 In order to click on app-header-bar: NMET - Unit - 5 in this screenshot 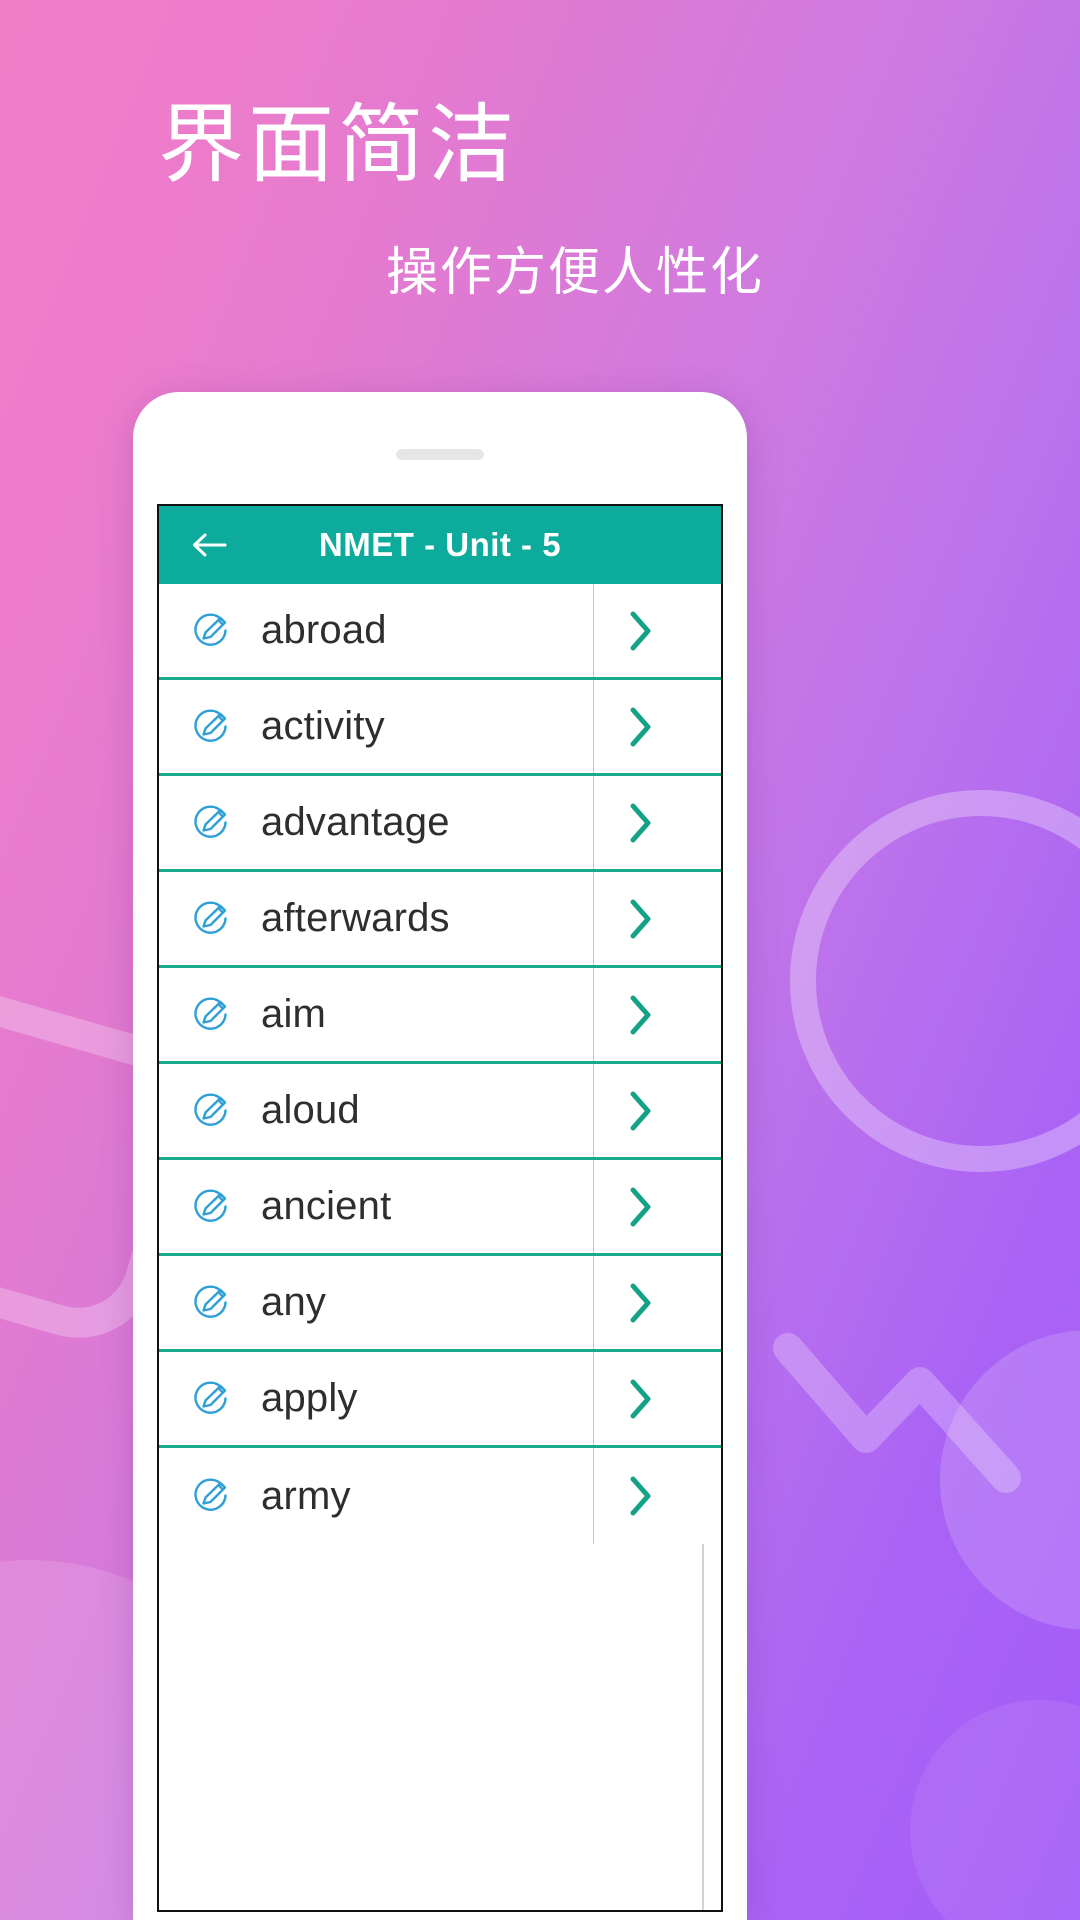, I will do `click(440, 545)`.